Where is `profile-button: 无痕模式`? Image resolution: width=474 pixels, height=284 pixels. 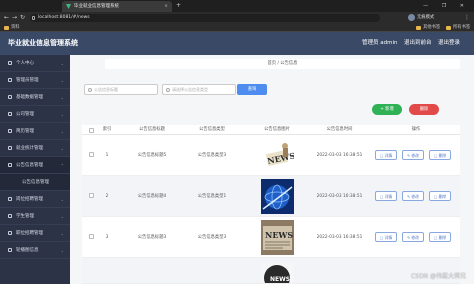
profile-button: 无痕模式 is located at coordinates (434, 17).